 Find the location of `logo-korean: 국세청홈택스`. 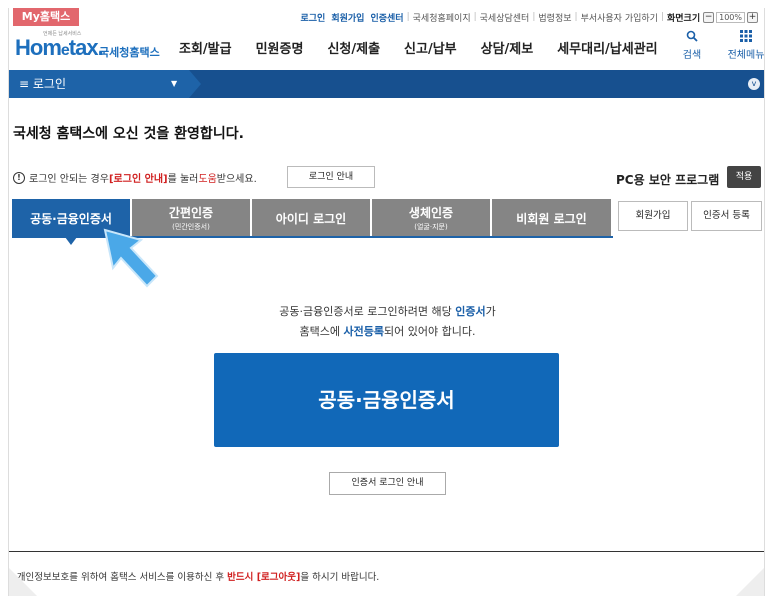

logo-korean: 국세청홈택스 is located at coordinates (129, 52).